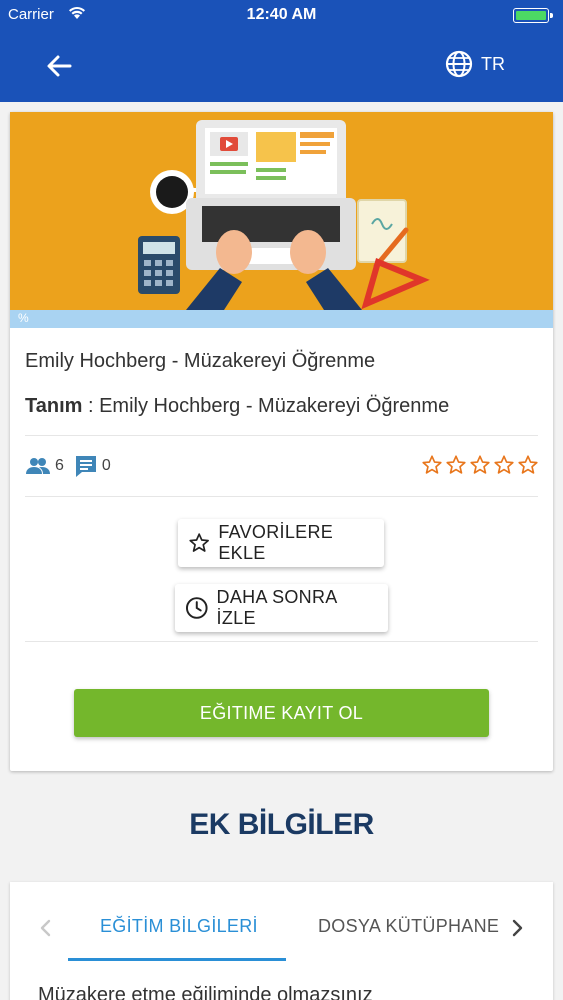 The height and width of the screenshot is (1000, 563). I want to click on add-to-favorites-button: FAVORİLERE EKLE, so click(281, 543).